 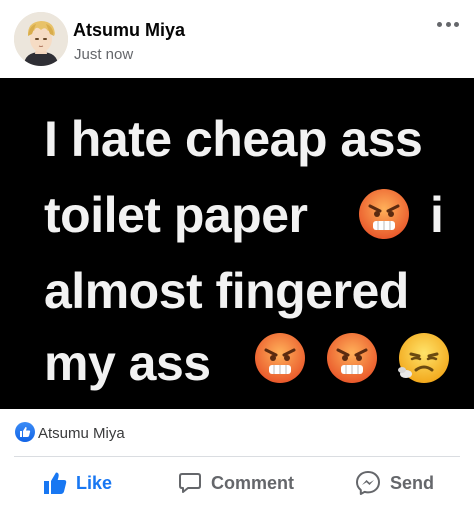 What do you see at coordinates (233, 139) in the screenshot?
I see `meme-text-line: I hate cheap ass` at bounding box center [233, 139].